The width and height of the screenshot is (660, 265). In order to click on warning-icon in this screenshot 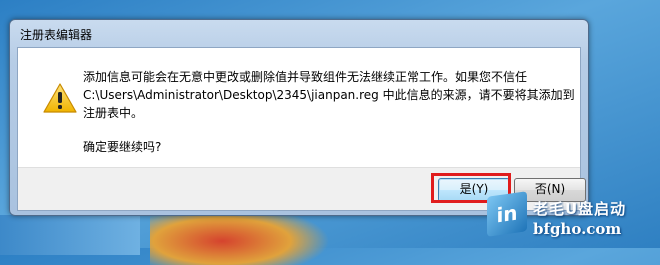, I will do `click(60, 98)`.